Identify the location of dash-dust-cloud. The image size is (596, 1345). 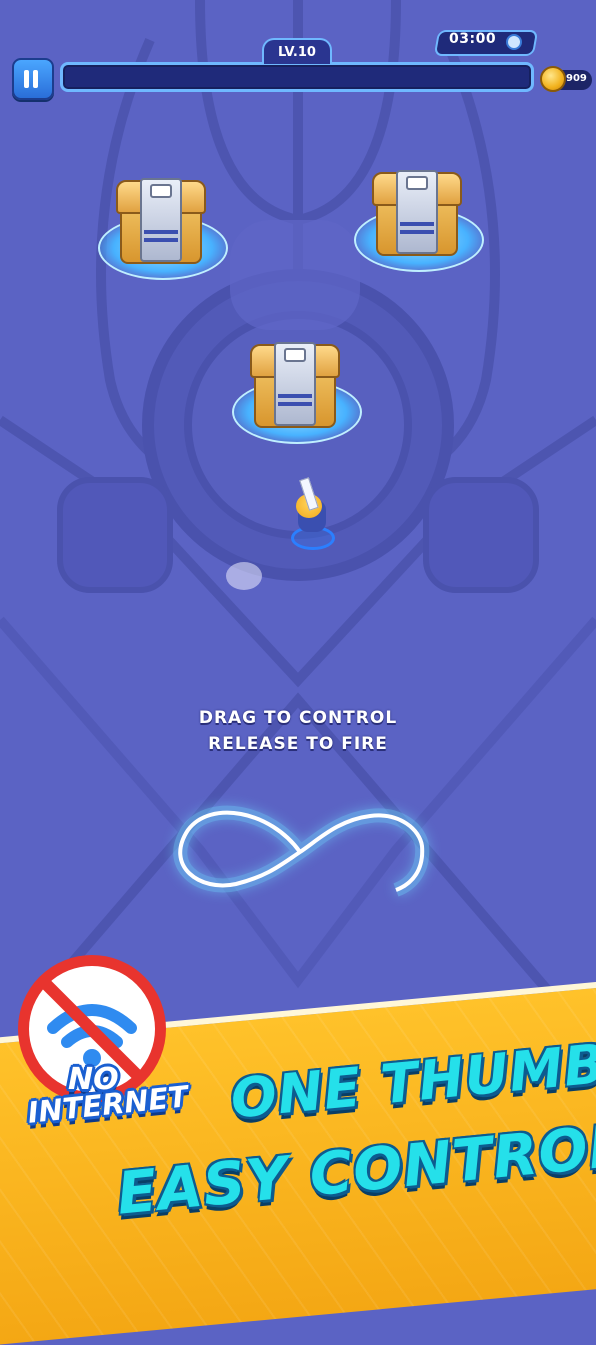
(244, 576).